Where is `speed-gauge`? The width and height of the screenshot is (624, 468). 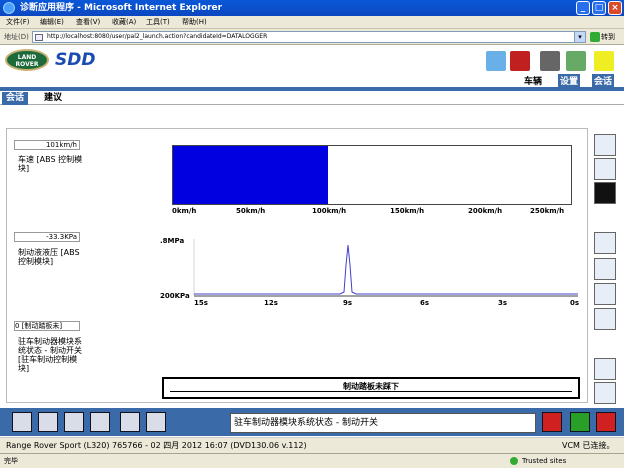 speed-gauge is located at coordinates (372, 175).